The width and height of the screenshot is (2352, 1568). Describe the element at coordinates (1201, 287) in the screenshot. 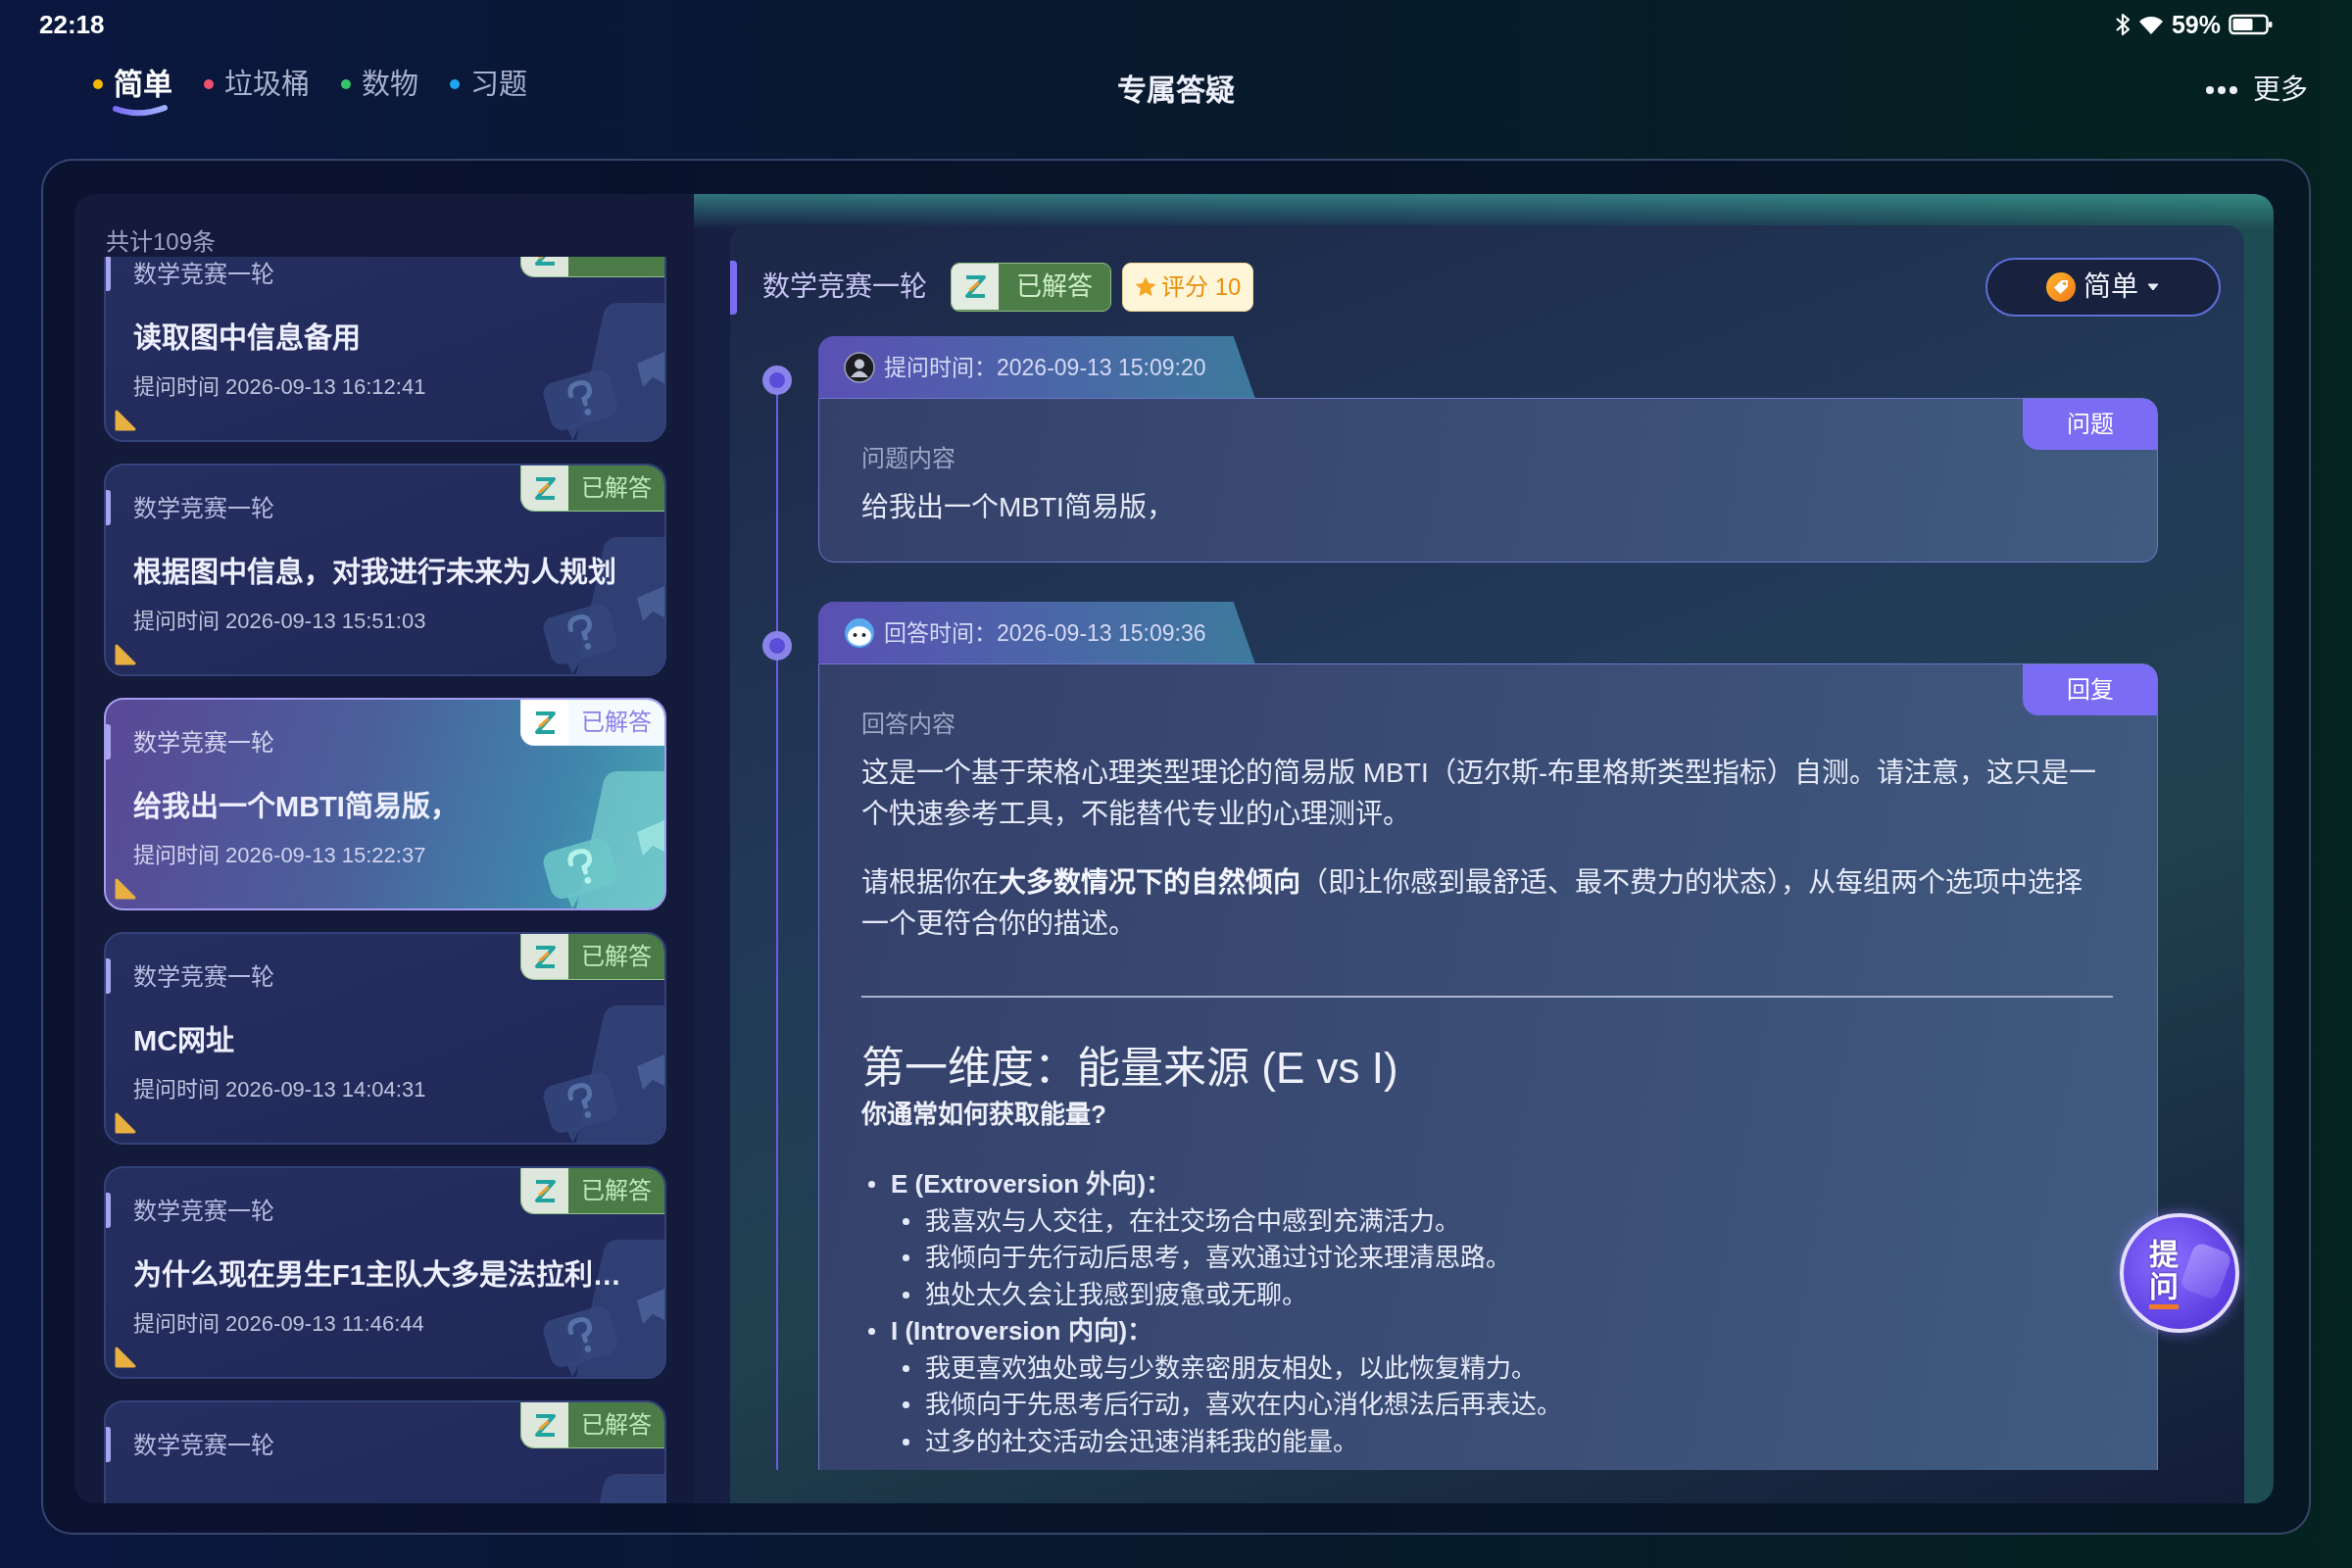

I see `rating-text: 评分 10` at that location.